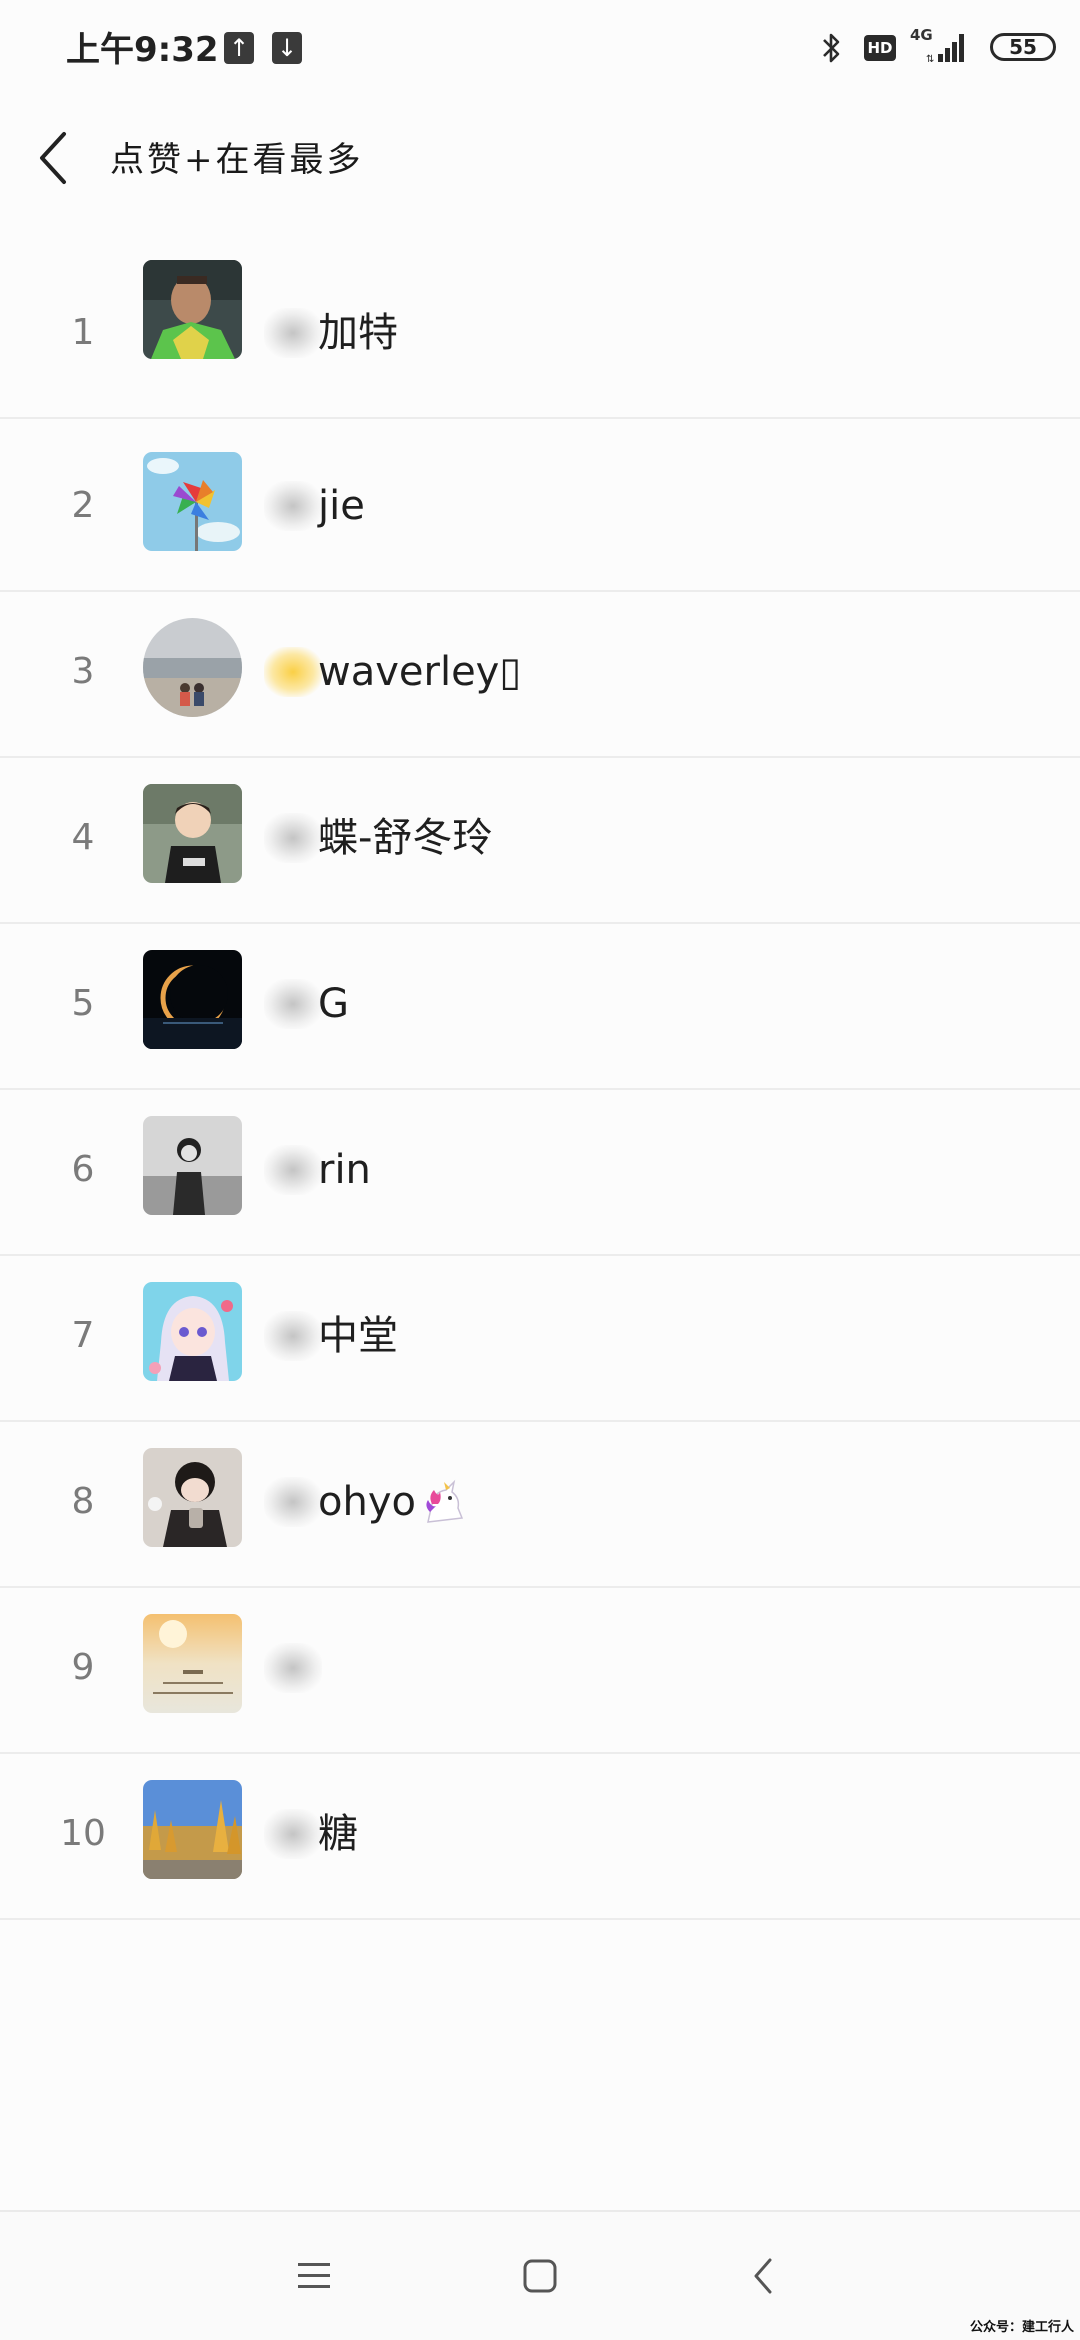 The height and width of the screenshot is (2340, 1080). I want to click on nav-header: 点赞+在看最多, so click(540, 160).